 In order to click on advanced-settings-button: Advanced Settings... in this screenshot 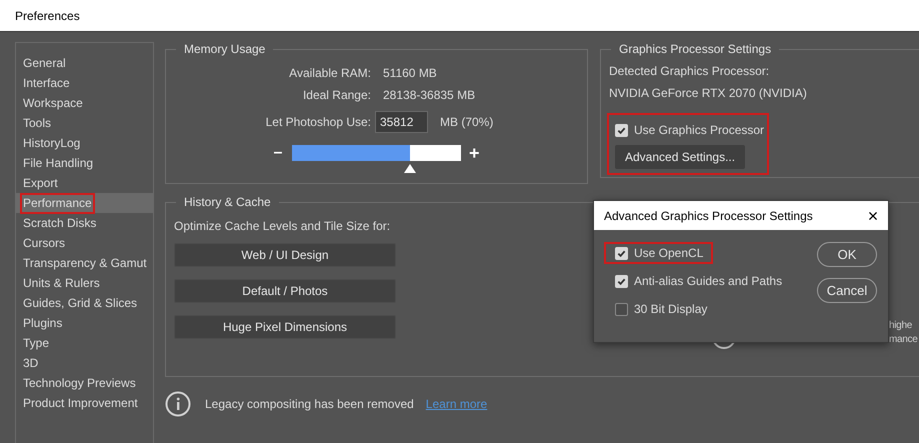, I will do `click(680, 157)`.